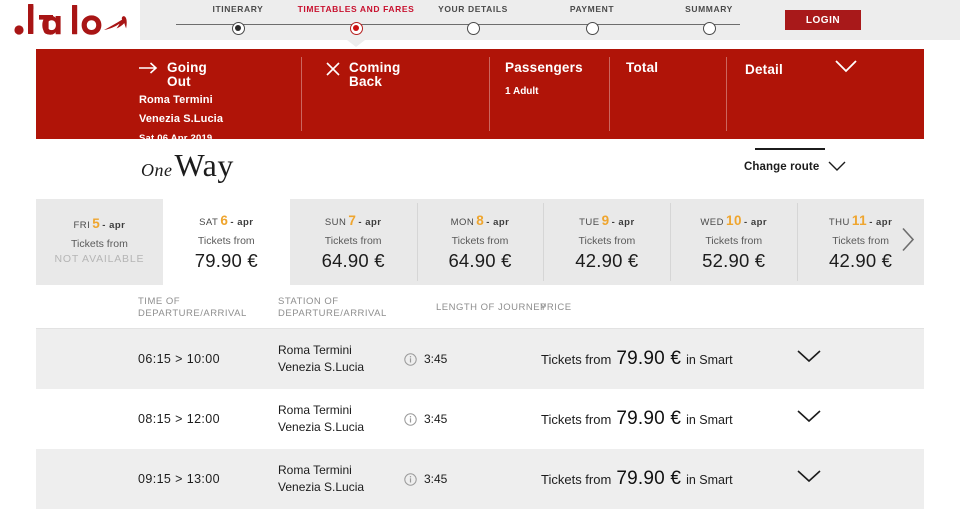  What do you see at coordinates (159, 301) in the screenshot?
I see `column-header-time-line1: TIME OF` at bounding box center [159, 301].